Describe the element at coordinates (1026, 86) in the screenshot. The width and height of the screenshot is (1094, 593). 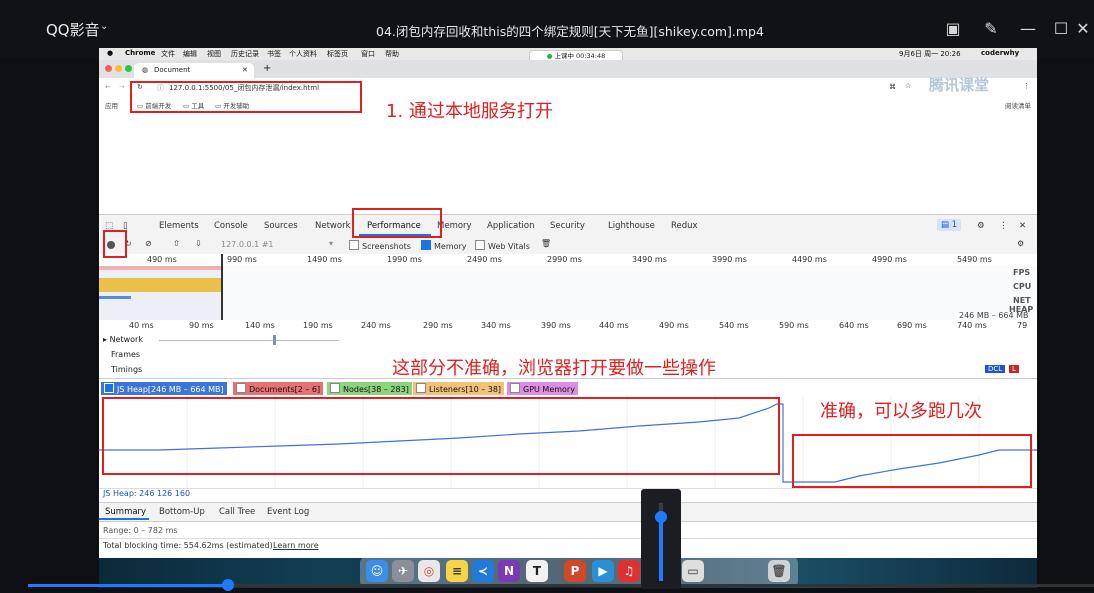
I see `kebab-menu-icon: ⋮` at that location.